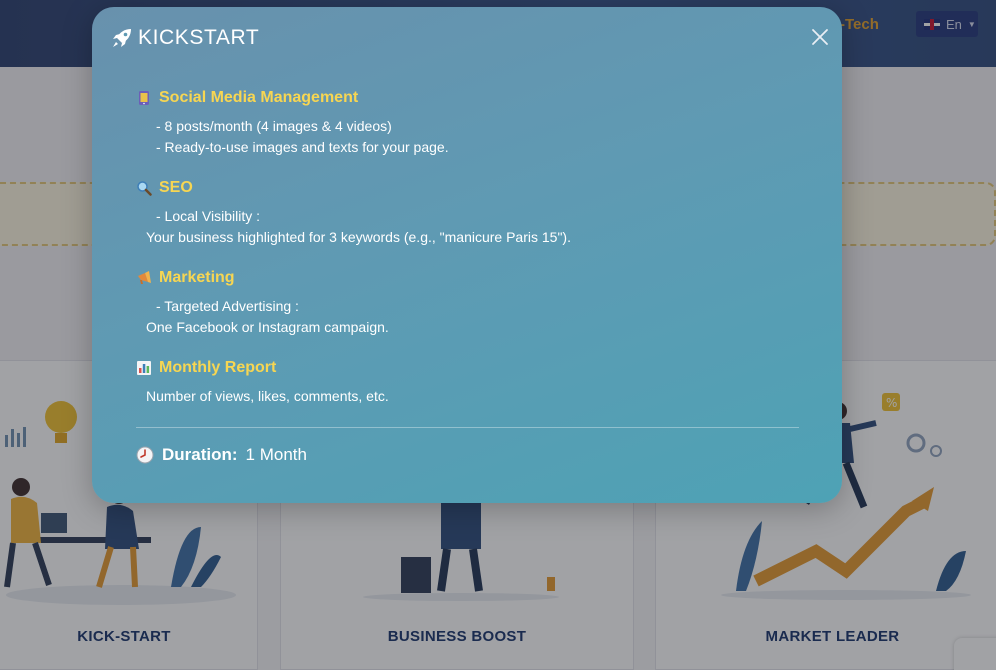 The width and height of the screenshot is (996, 670). I want to click on brand-name: KICKSTART, so click(199, 37).